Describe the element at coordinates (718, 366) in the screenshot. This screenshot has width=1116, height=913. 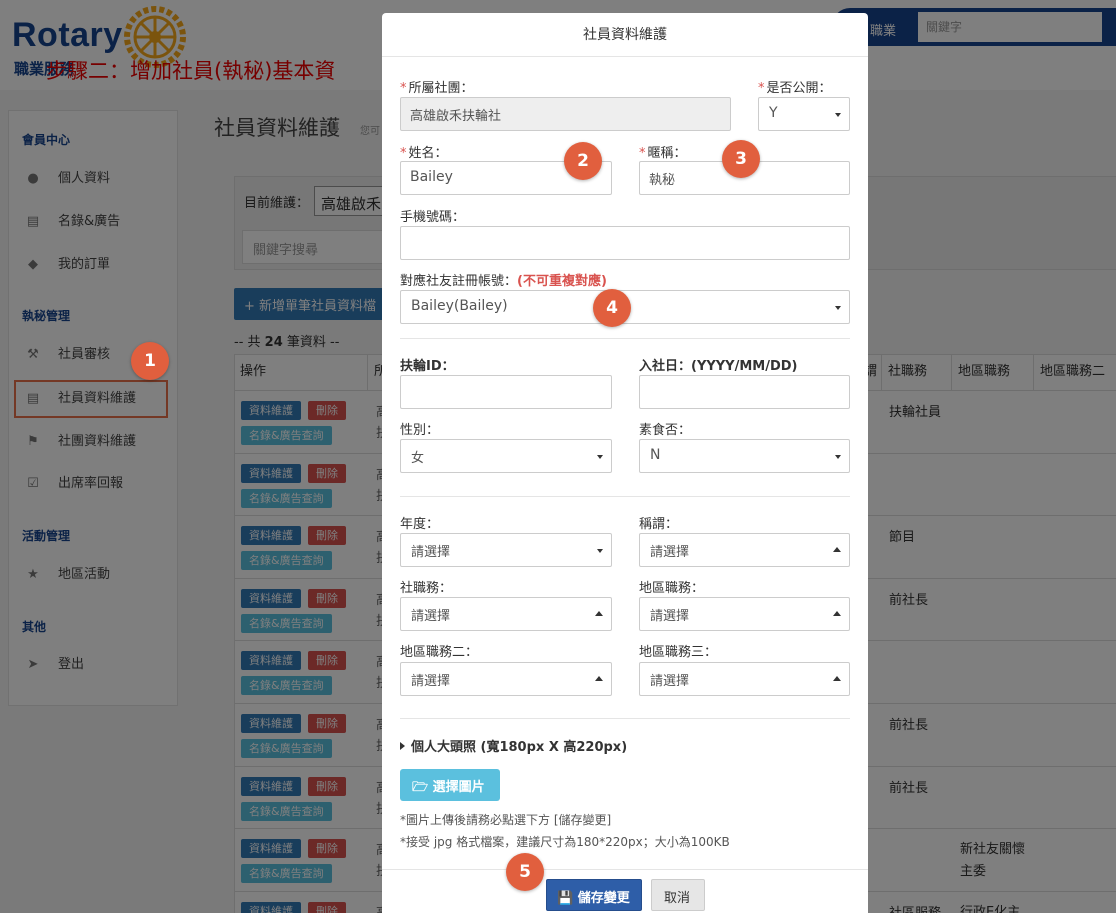
I see `join-date-label: 入社日：(YYYY/MM/DD)` at that location.